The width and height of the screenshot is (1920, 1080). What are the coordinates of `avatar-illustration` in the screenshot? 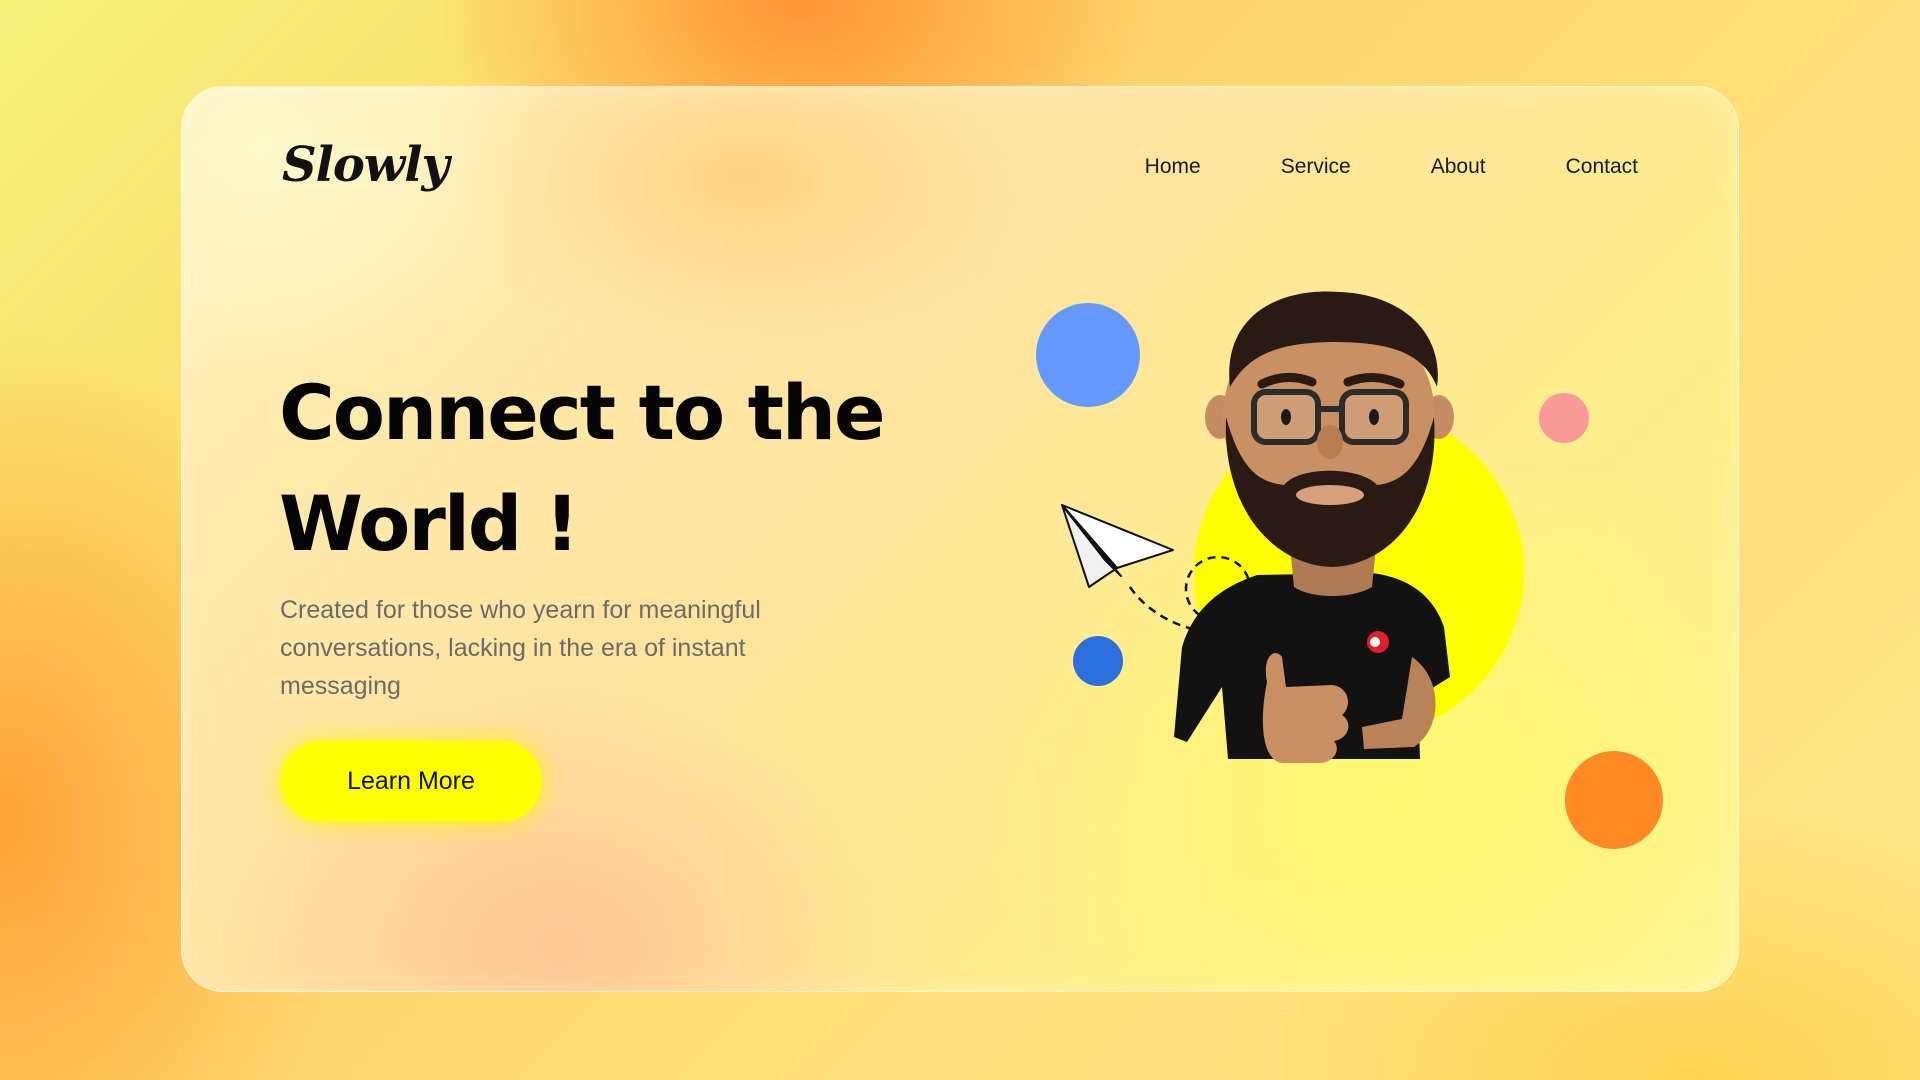 It's located at (1314, 527).